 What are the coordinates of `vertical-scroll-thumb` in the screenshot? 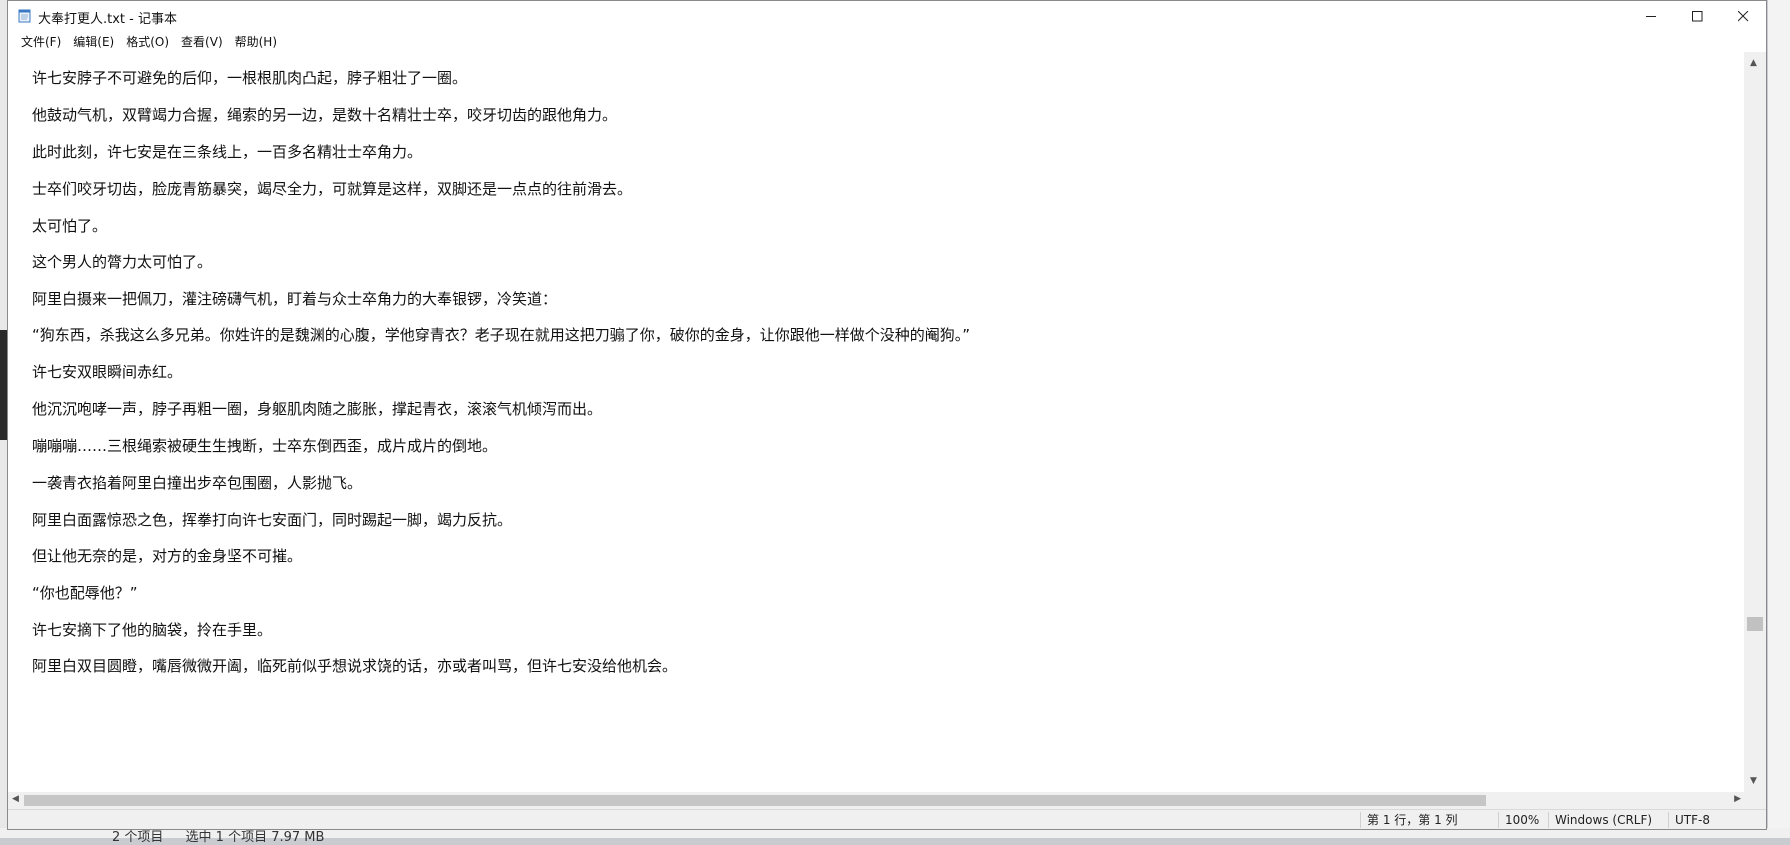 It's located at (1755, 624).